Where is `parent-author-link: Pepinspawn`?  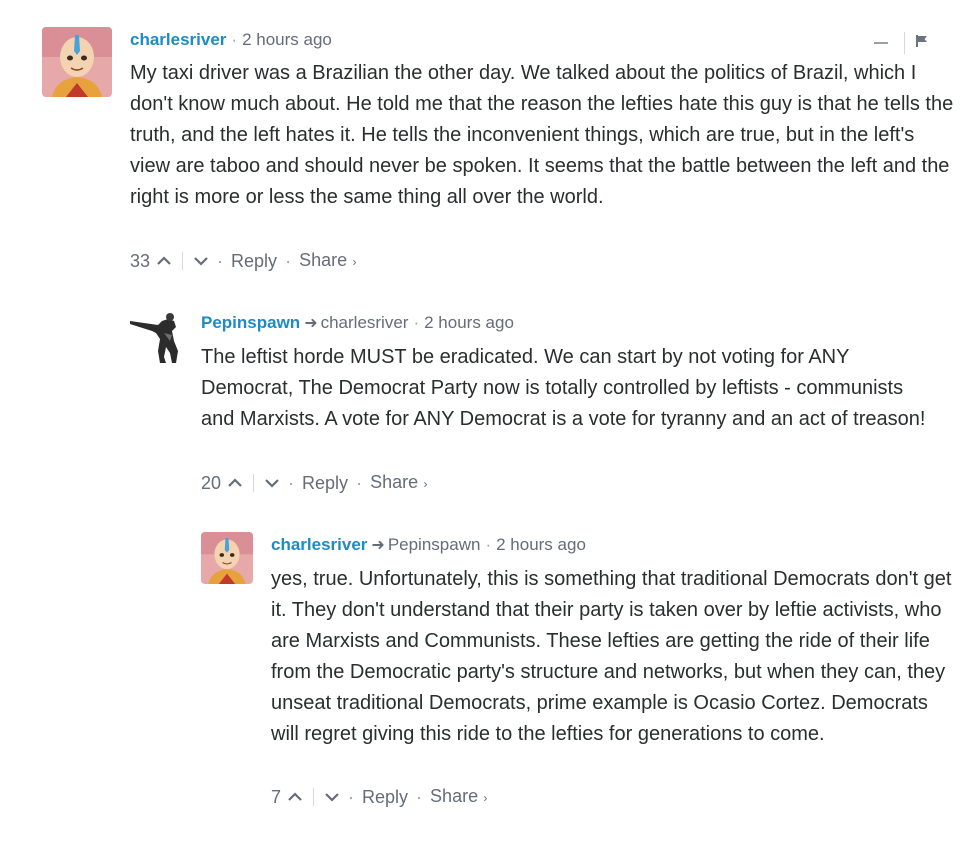
parent-author-link: Pepinspawn is located at coordinates (434, 544).